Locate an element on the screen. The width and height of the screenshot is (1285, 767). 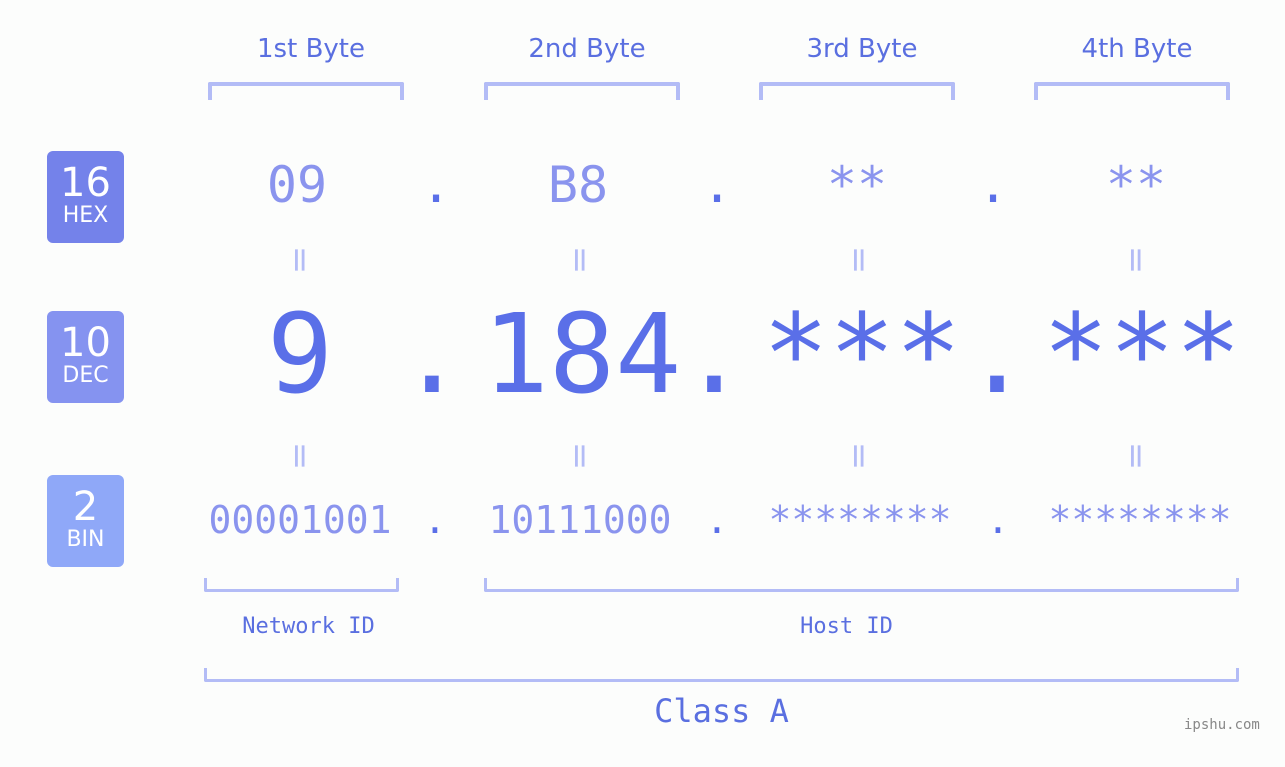
hex-badge-base: 16 is located at coordinates (85, 183).